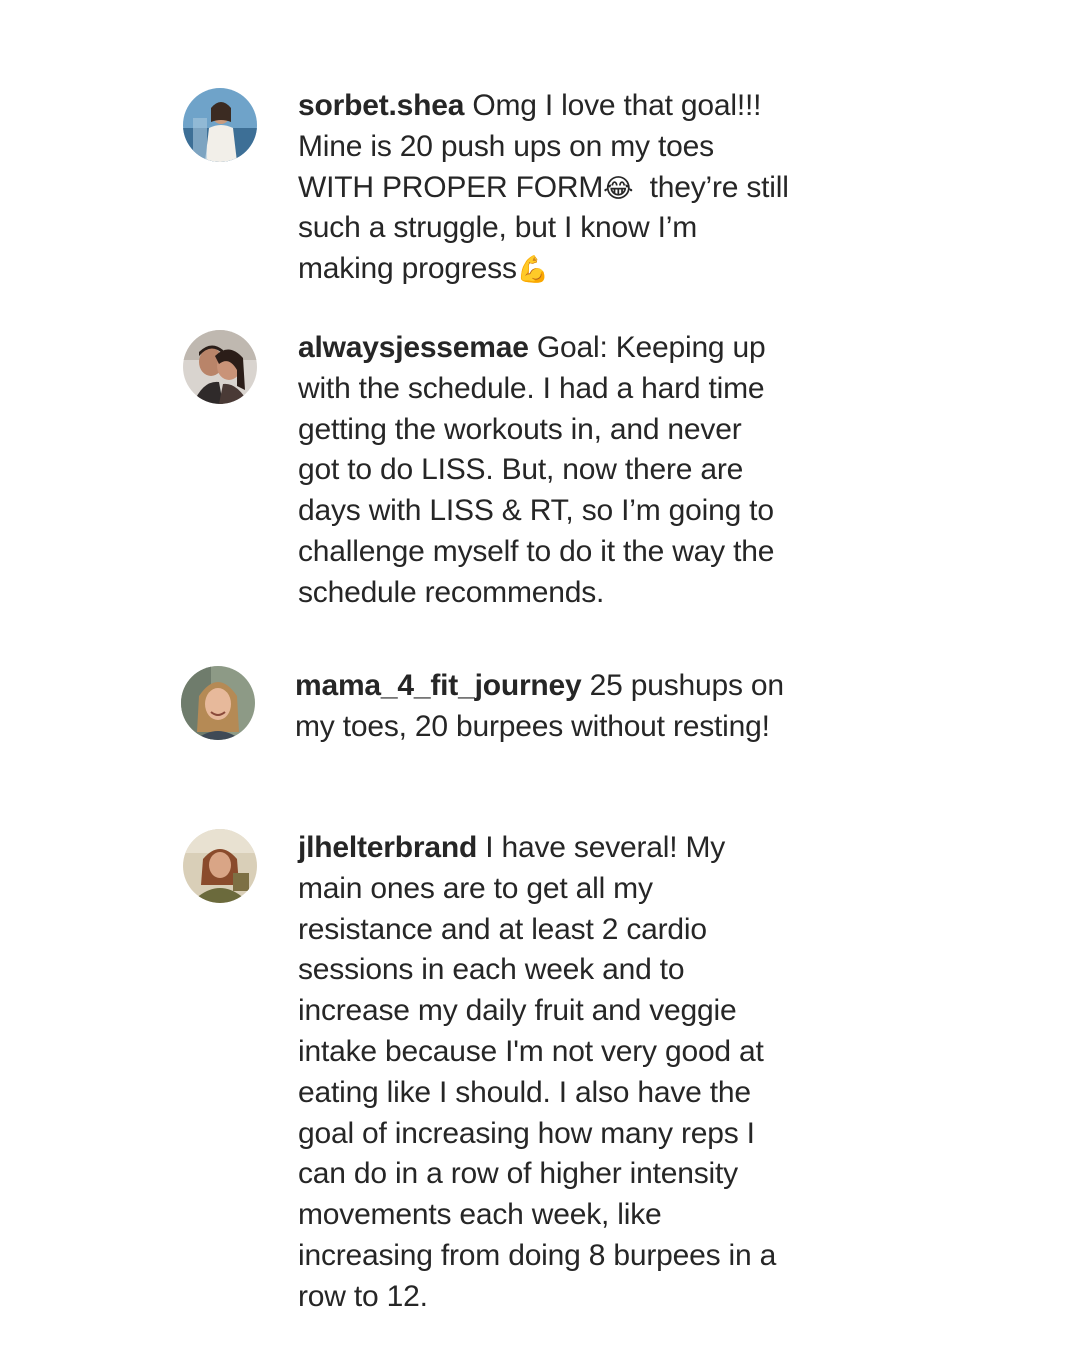  What do you see at coordinates (491, 970) in the screenshot?
I see `comment-line: sessions in each week and to` at bounding box center [491, 970].